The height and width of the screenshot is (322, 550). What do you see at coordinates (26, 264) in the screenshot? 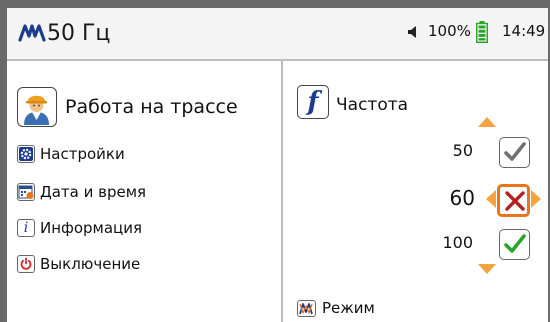
I see `power-icon` at bounding box center [26, 264].